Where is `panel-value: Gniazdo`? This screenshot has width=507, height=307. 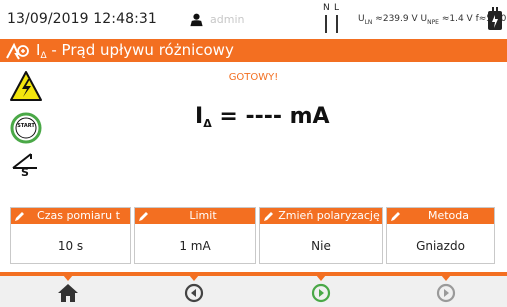 panel-value: Gniazdo is located at coordinates (440, 246).